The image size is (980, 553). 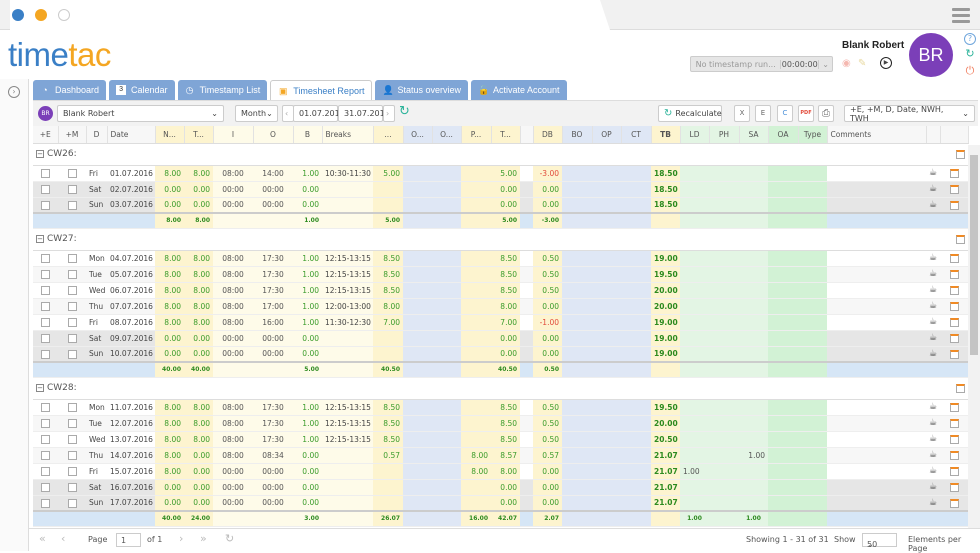 What do you see at coordinates (14, 92) in the screenshot?
I see `expand-sidebar-icon: ›` at bounding box center [14, 92].